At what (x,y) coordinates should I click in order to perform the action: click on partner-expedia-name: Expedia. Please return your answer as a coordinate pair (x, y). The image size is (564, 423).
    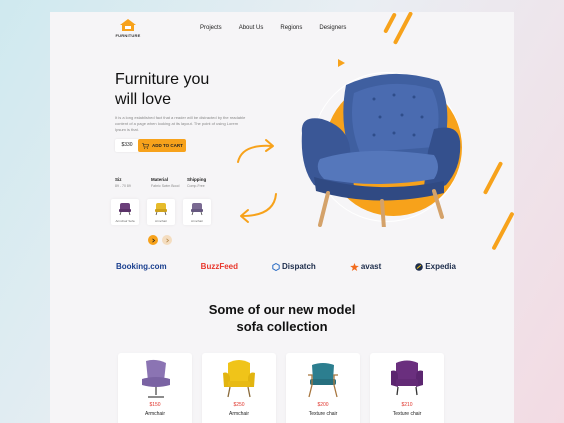
    Looking at the image, I should click on (440, 266).